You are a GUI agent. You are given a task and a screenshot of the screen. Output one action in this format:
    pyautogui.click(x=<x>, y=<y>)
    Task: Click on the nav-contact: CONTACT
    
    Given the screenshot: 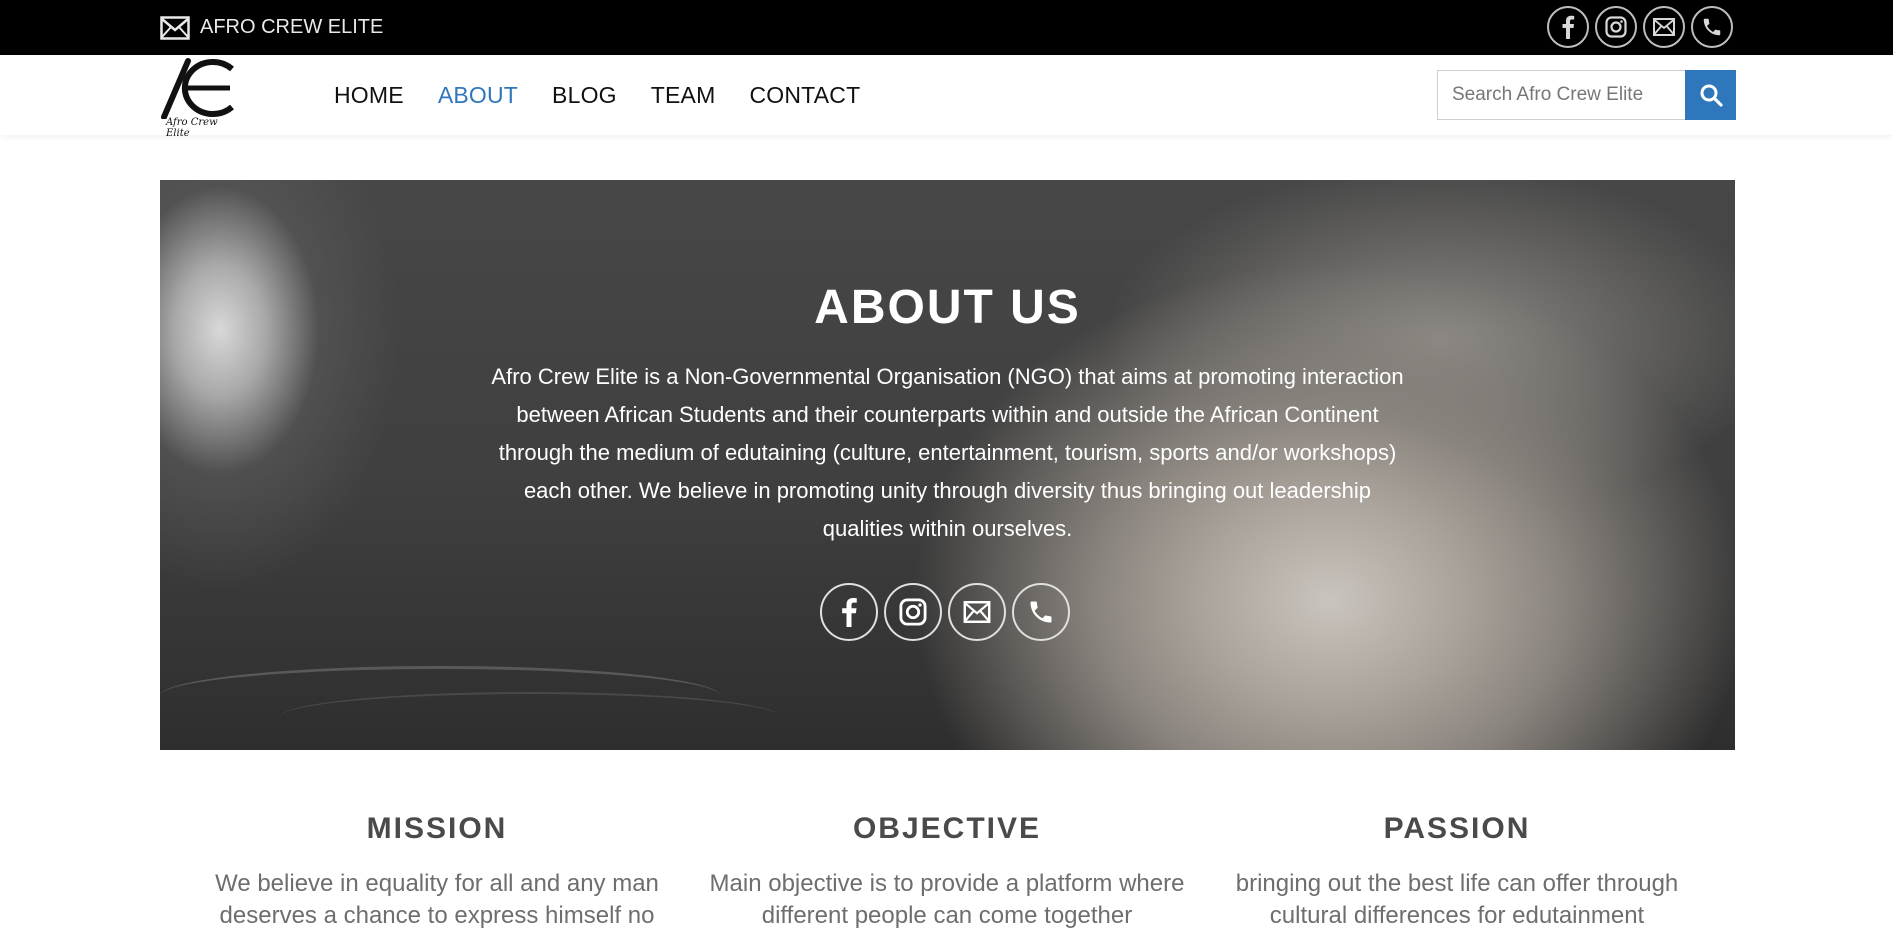 What is the action you would take?
    pyautogui.click(x=804, y=95)
    